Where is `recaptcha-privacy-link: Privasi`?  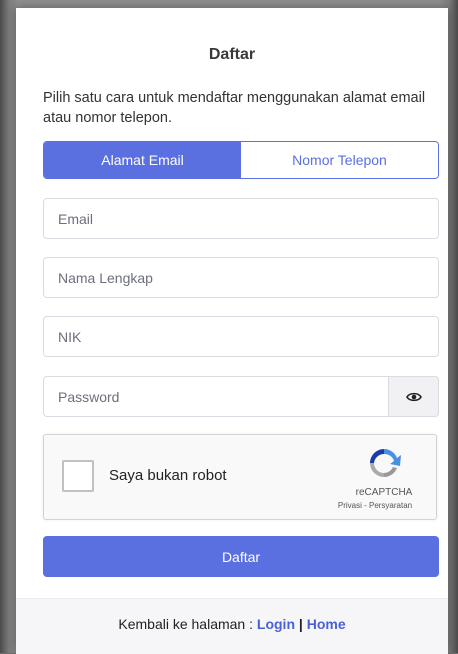
recaptcha-privacy-link: Privasi is located at coordinates (350, 505).